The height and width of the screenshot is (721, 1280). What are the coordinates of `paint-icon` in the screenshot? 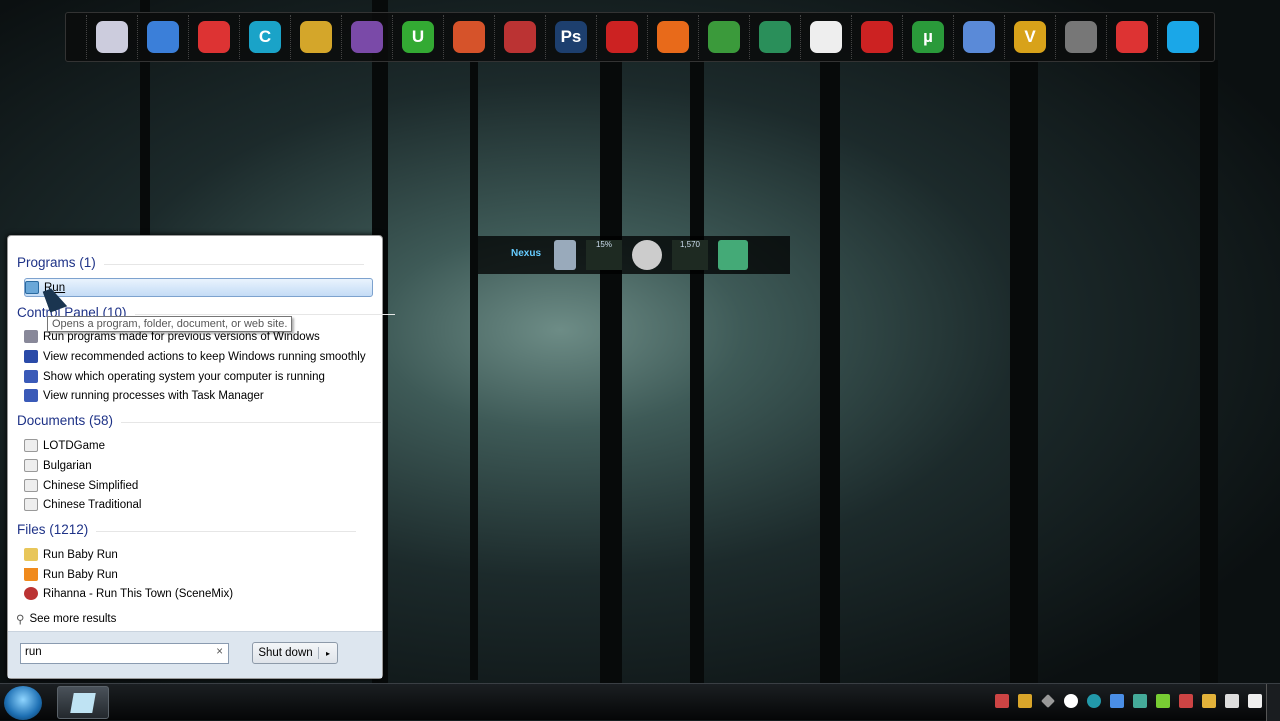 It's located at (469, 37).